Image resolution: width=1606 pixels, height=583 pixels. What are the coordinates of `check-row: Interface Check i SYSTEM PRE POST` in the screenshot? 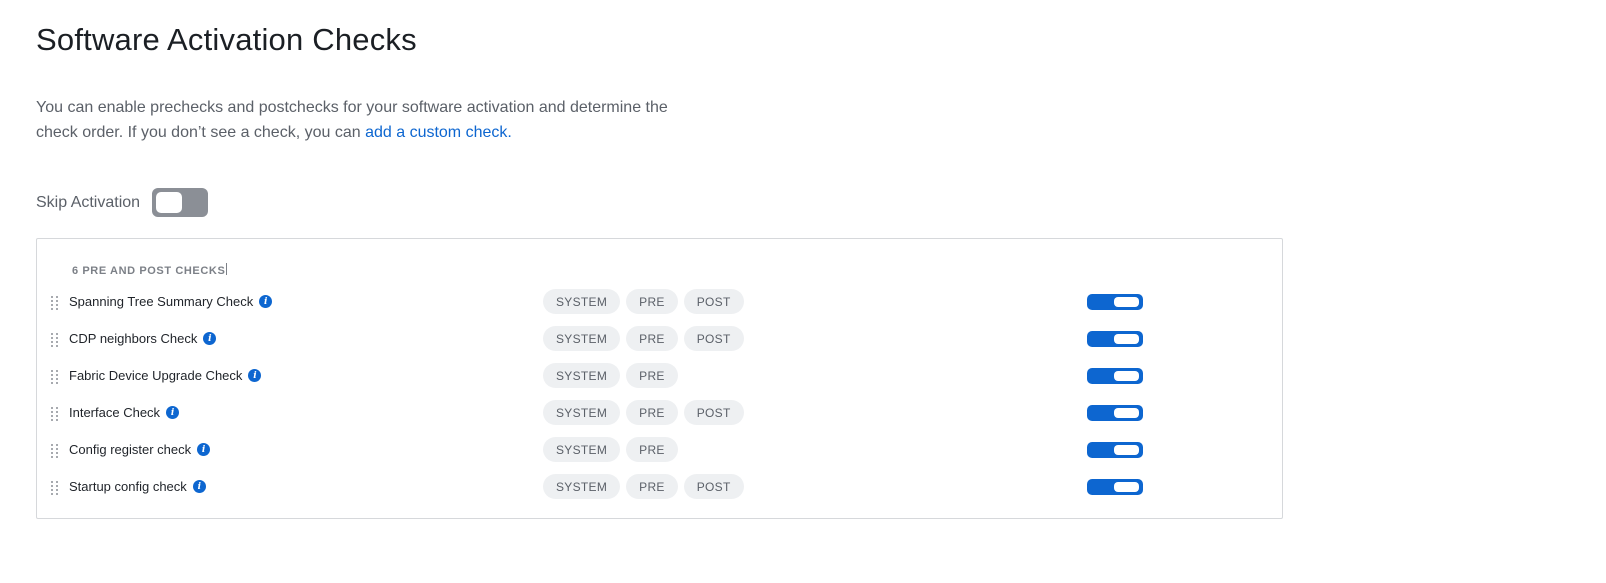 It's located at (659, 413).